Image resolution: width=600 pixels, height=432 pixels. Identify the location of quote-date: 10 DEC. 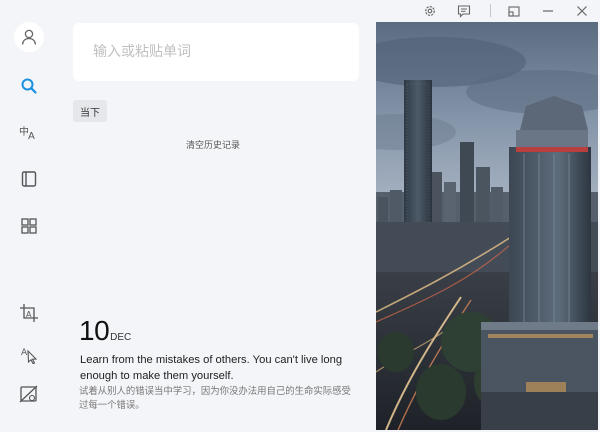
(105, 331).